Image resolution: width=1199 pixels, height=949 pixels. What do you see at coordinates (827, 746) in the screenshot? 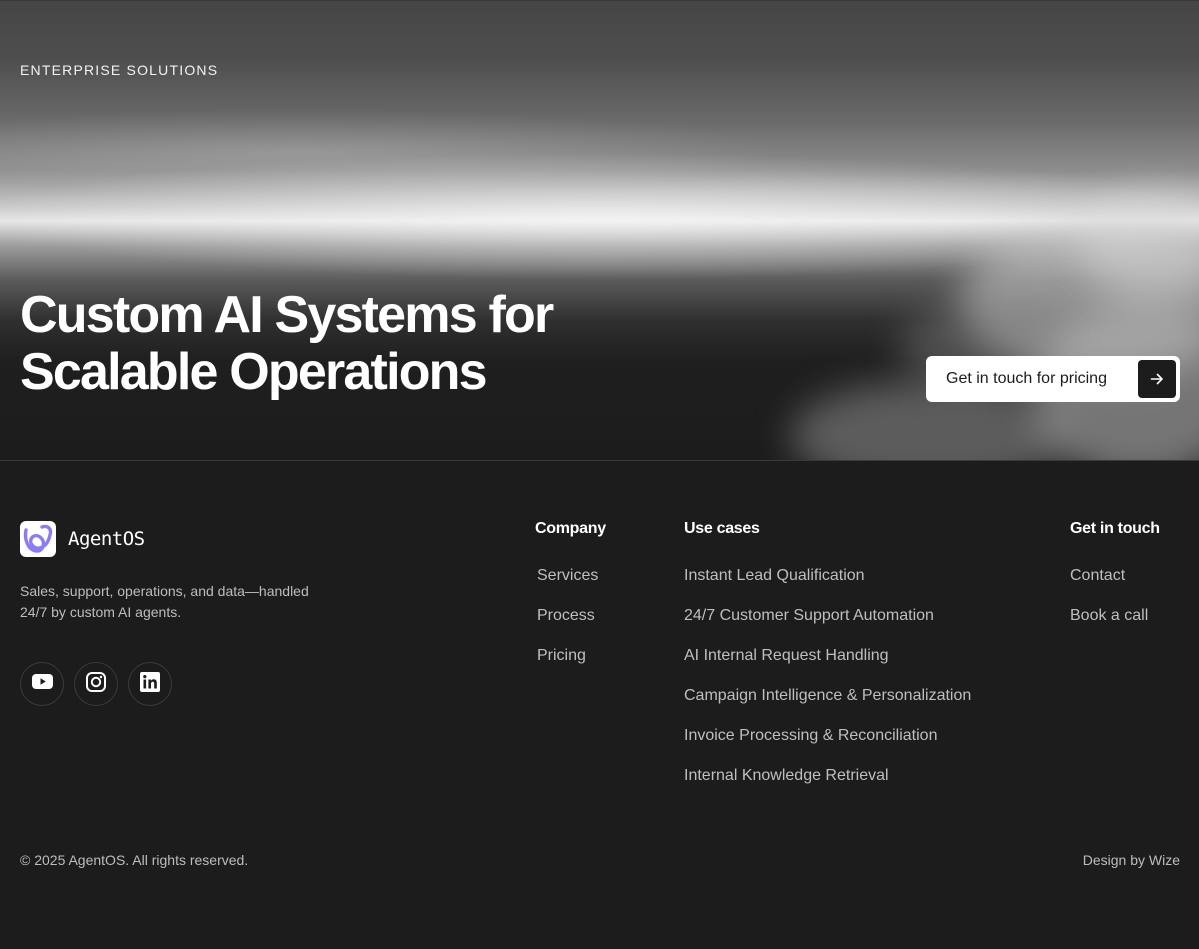
I see `footer-link-invoice-processing: Invoice Processing & Reconciliation` at bounding box center [827, 746].